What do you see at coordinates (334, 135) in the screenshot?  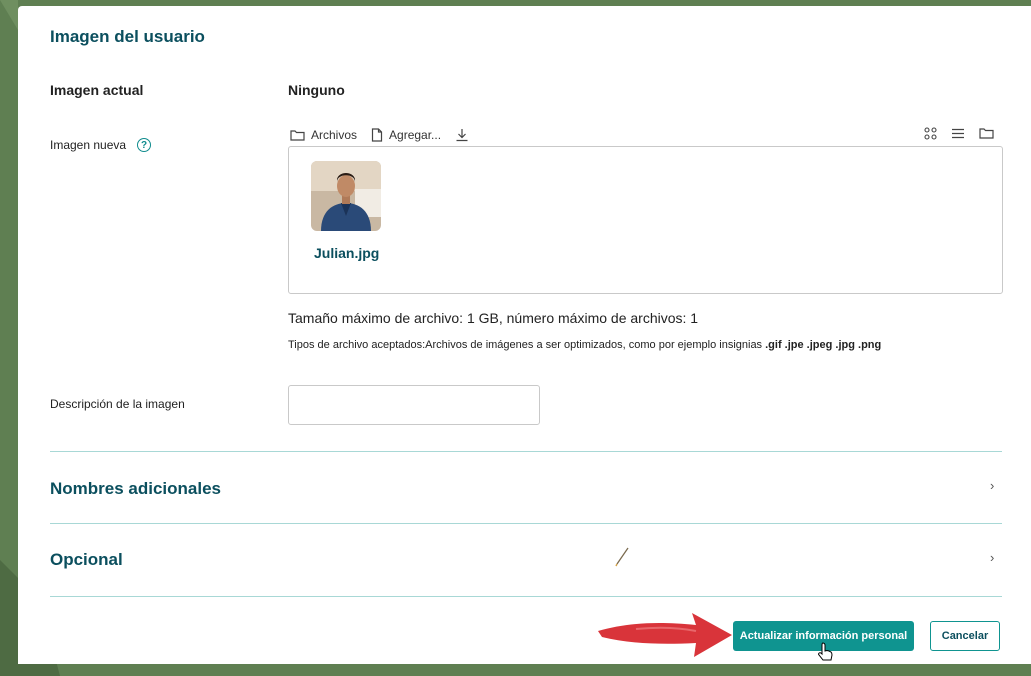 I see `files-button-label: Archivos` at bounding box center [334, 135].